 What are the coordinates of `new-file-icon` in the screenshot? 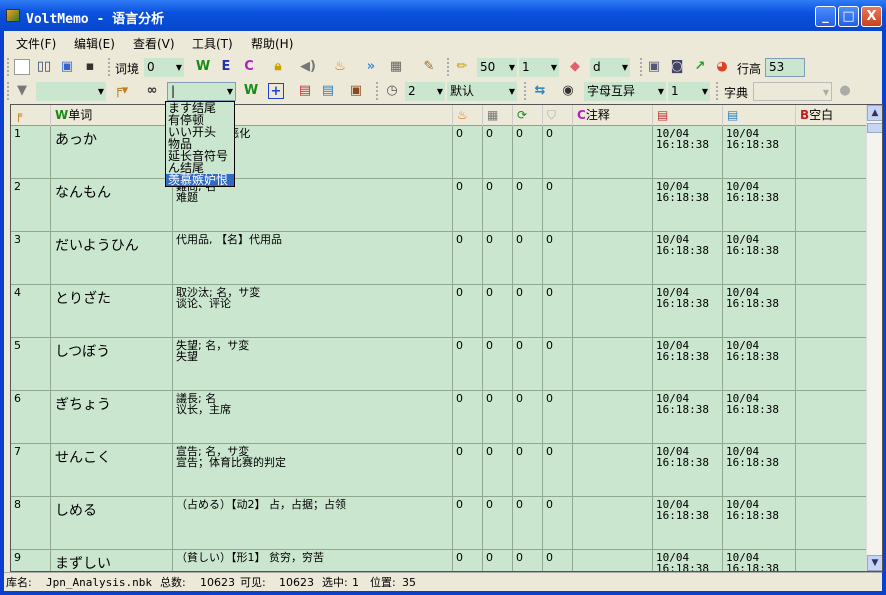 It's located at (22, 67).